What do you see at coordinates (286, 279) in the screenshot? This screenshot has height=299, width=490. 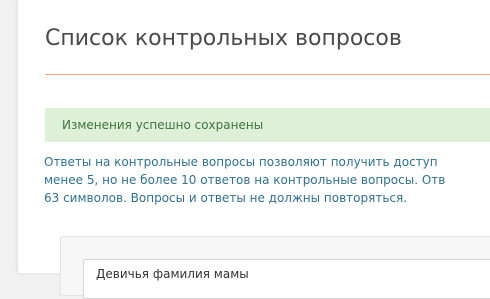 I see `question-field: Девичья фамилия мамы` at bounding box center [286, 279].